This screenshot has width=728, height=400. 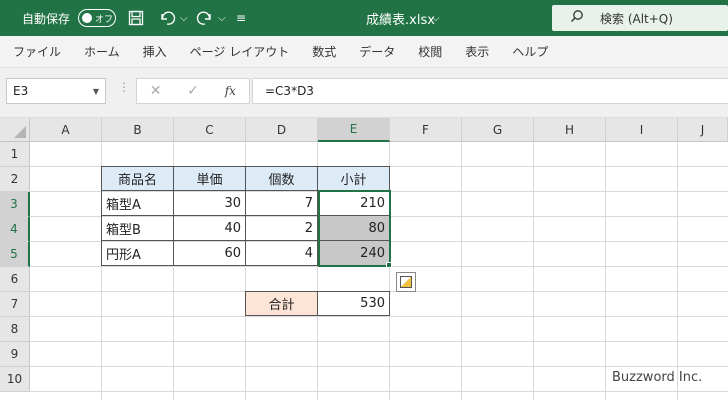 I want to click on column-header-a: A, so click(x=66, y=130).